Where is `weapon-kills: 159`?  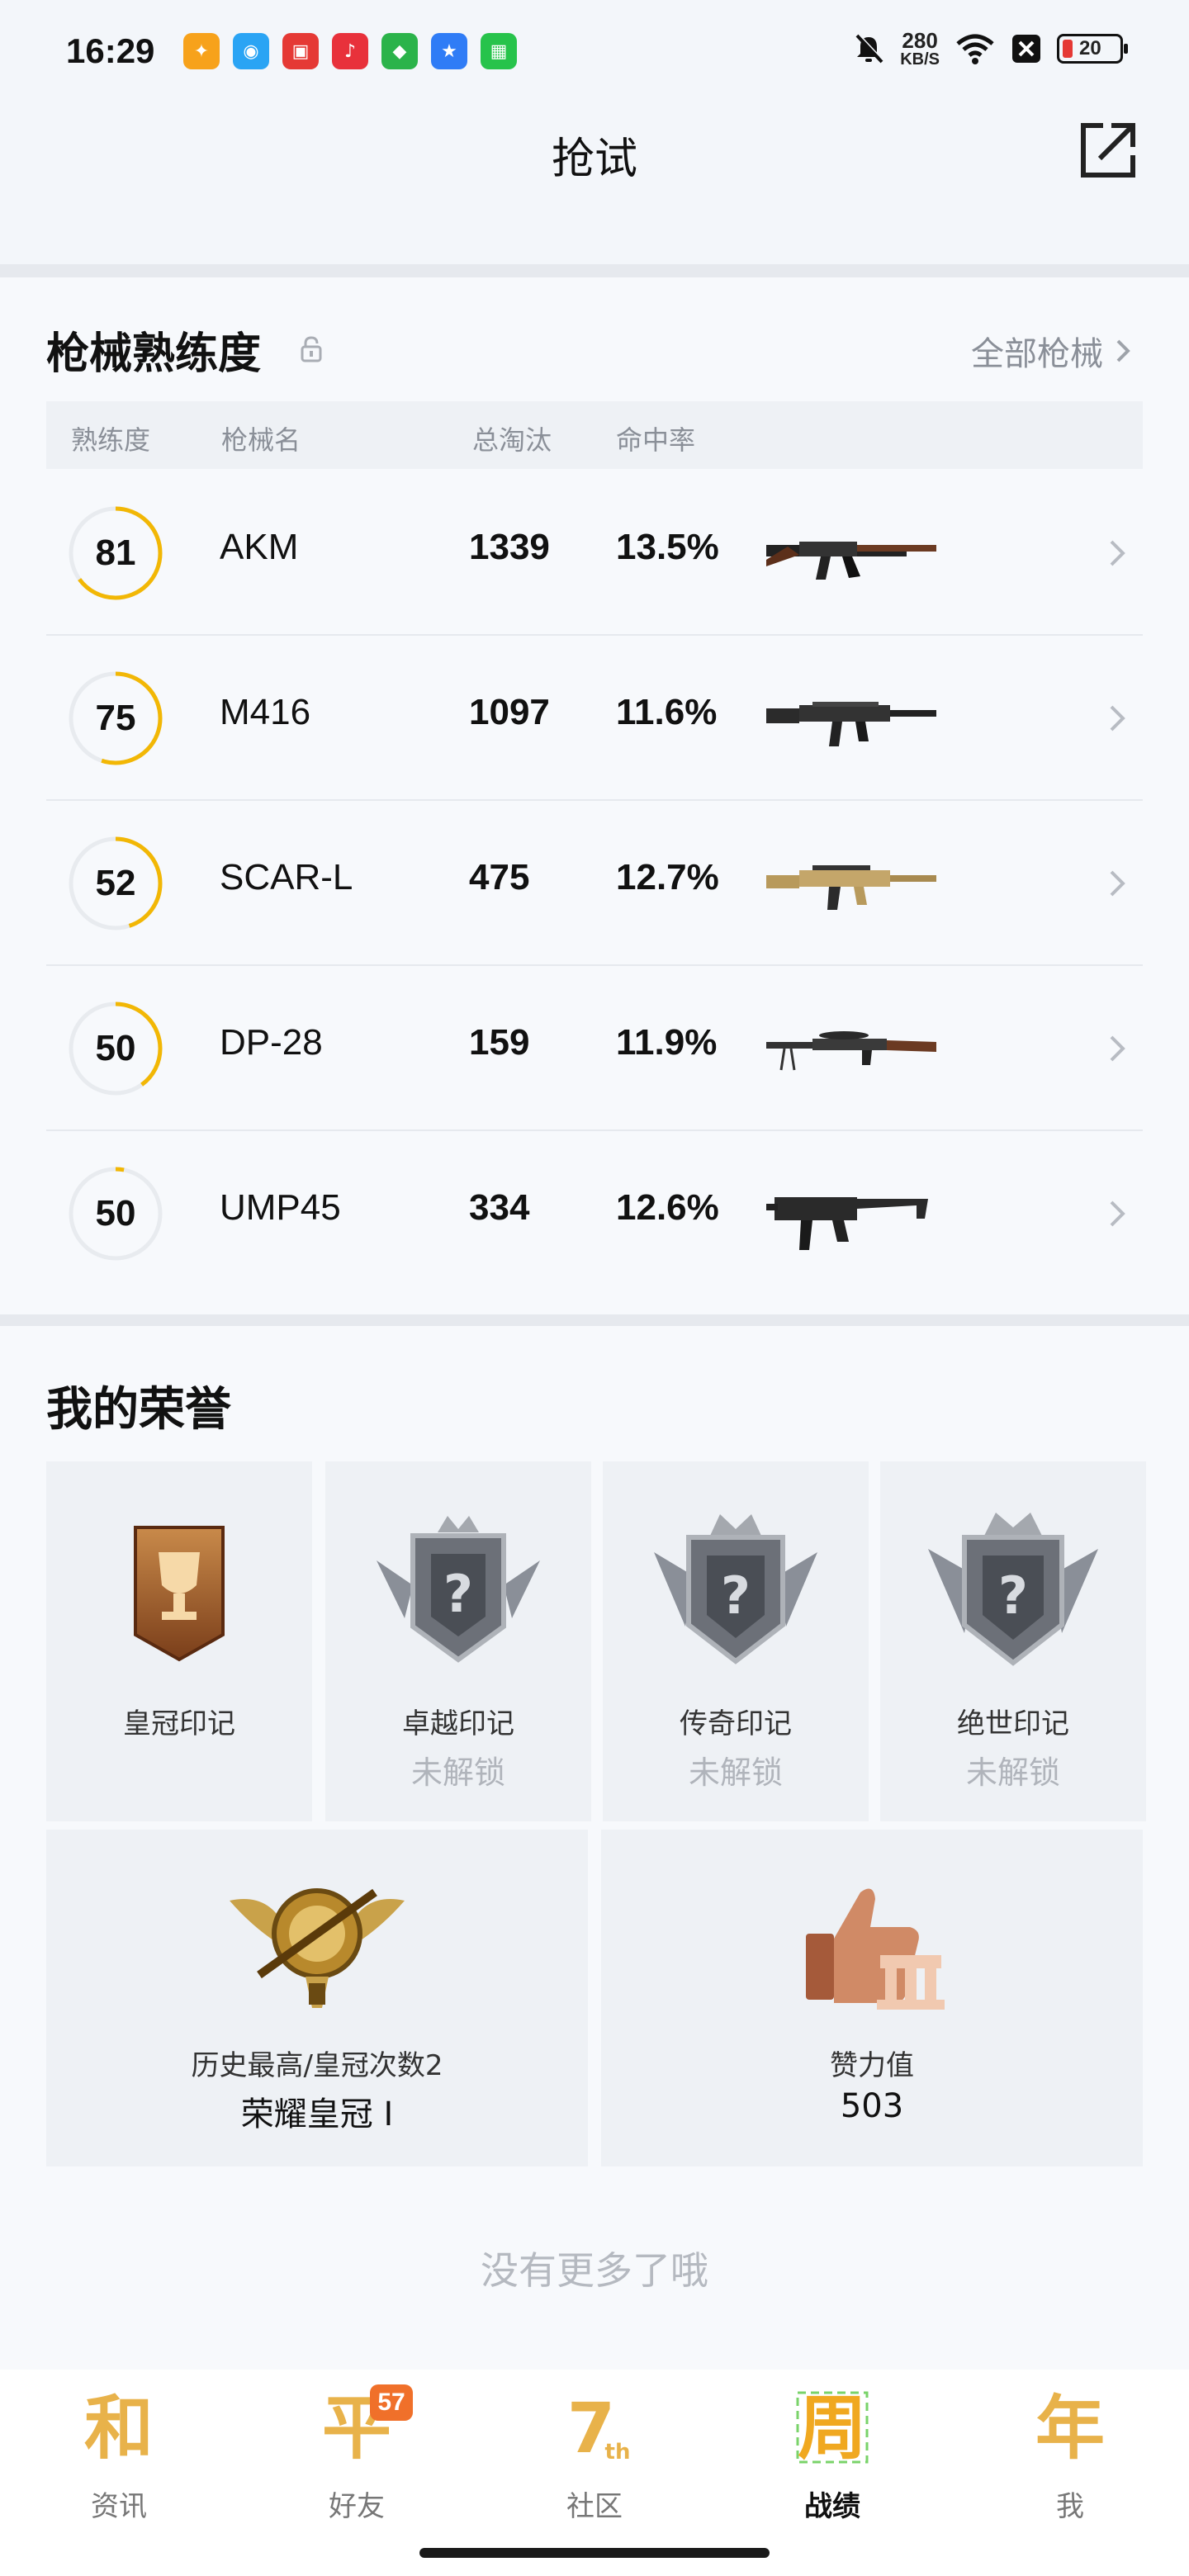 weapon-kills: 159 is located at coordinates (499, 1042).